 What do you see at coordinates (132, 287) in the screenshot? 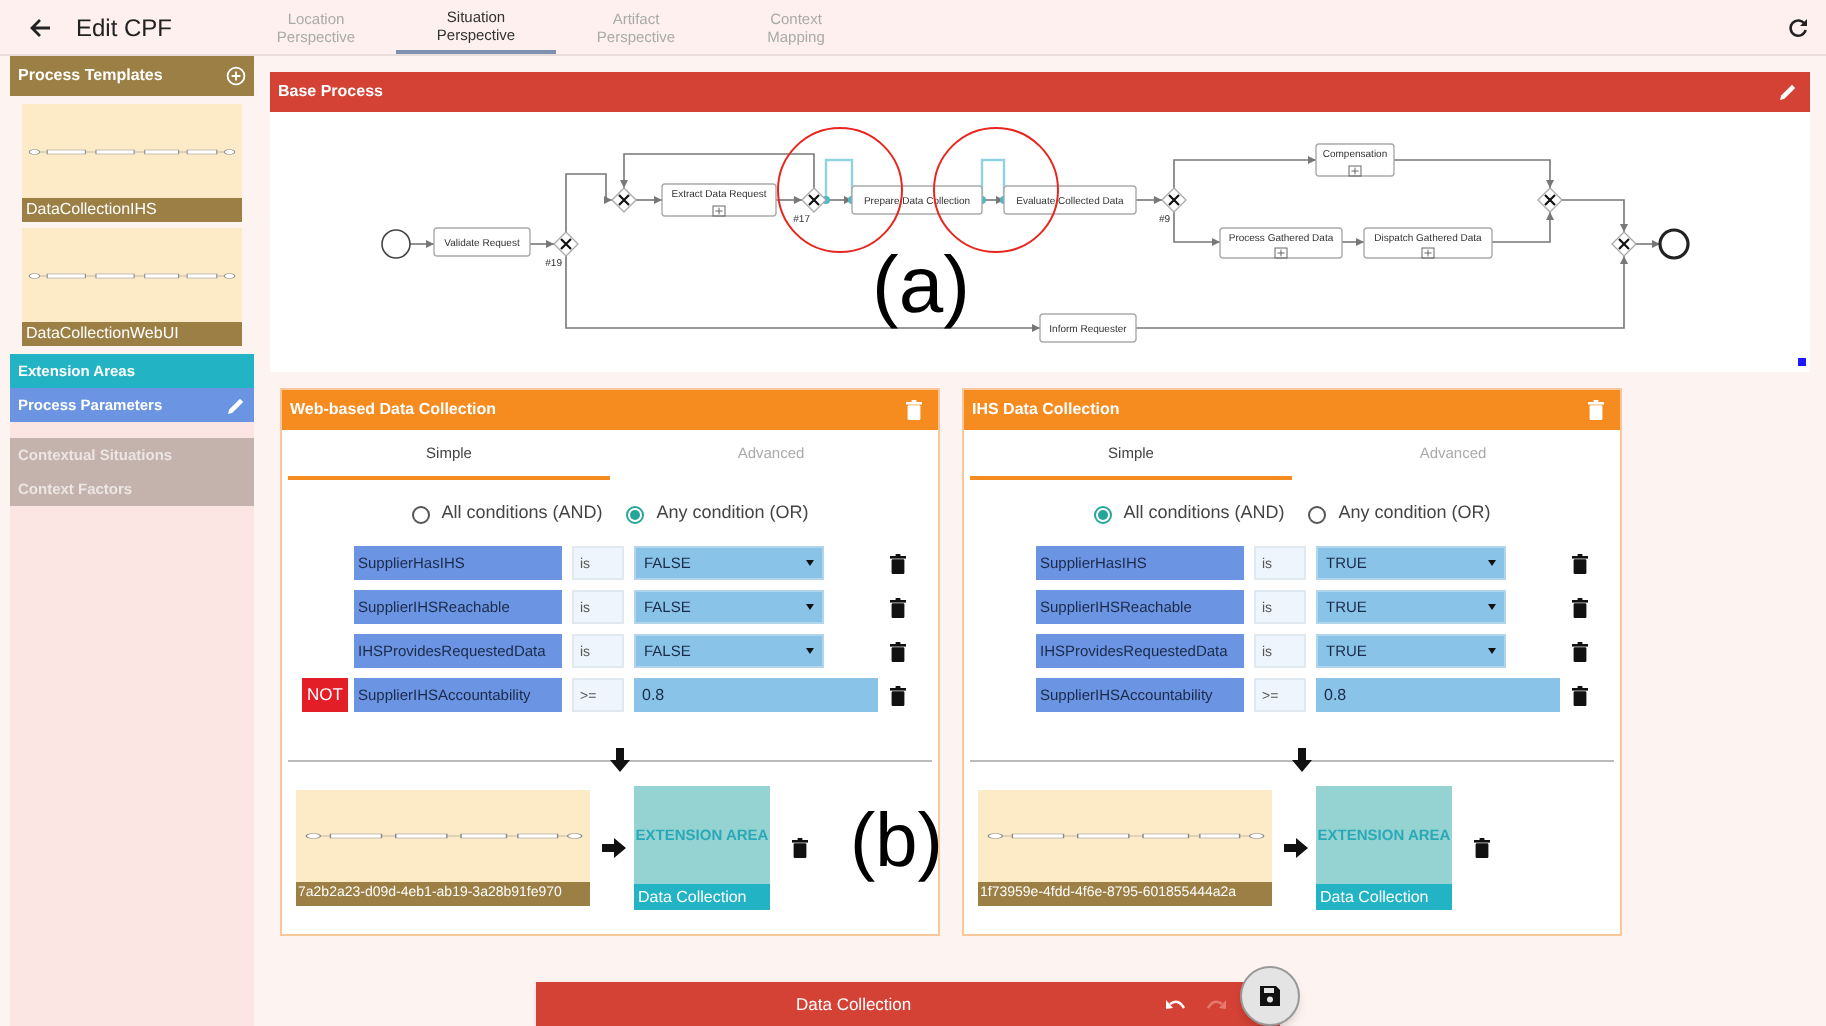
I see `template-card: DataCollectionWebUI` at bounding box center [132, 287].